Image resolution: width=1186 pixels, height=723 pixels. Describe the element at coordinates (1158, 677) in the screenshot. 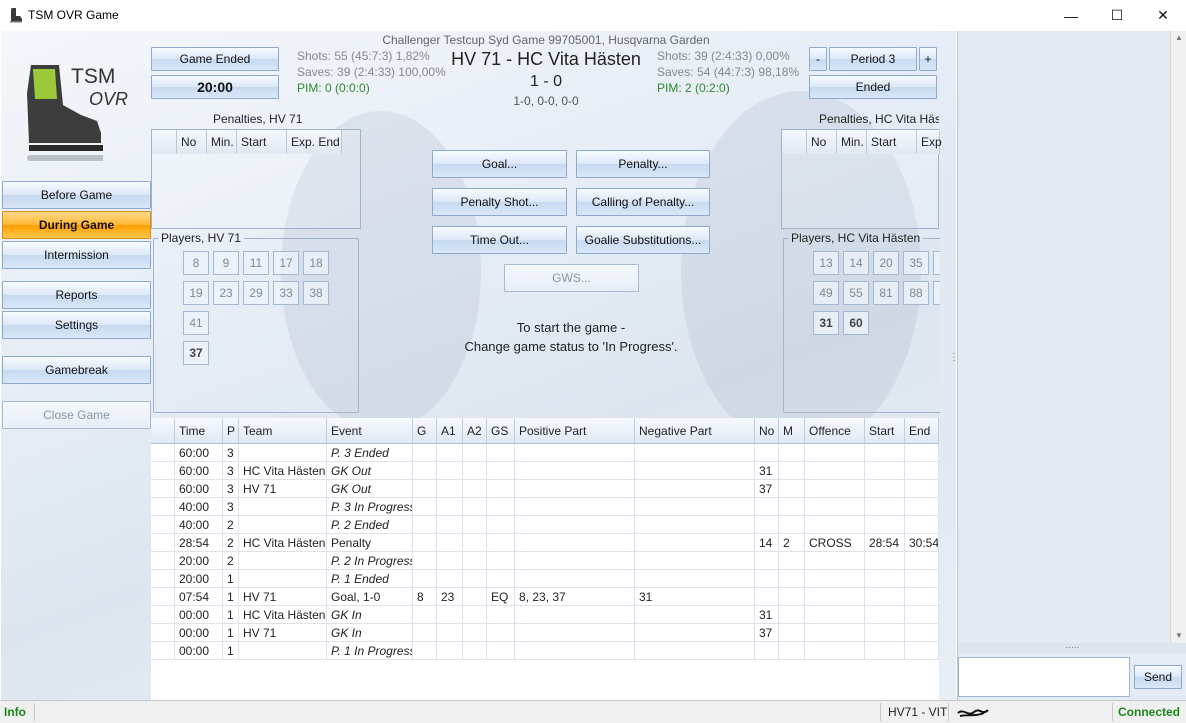

I see `send-button: Send` at that location.